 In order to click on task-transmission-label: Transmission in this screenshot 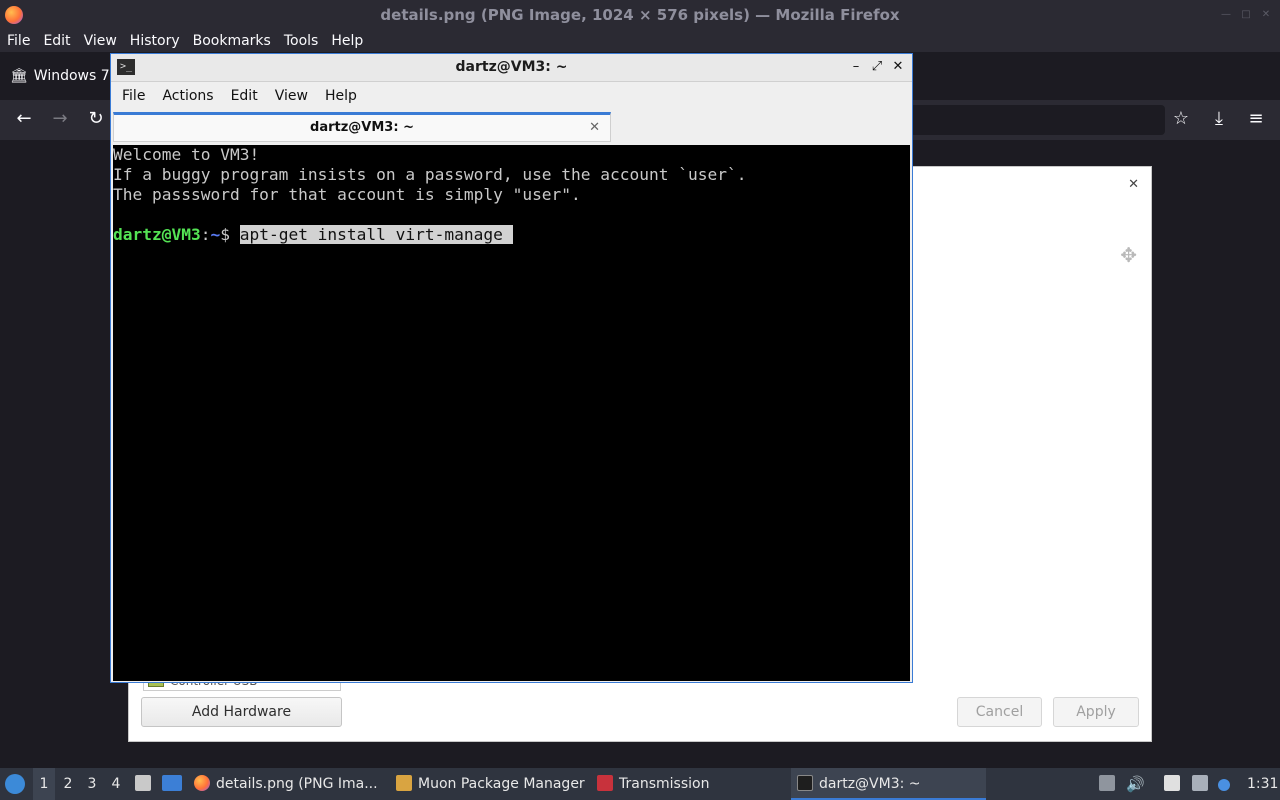, I will do `click(664, 784)`.